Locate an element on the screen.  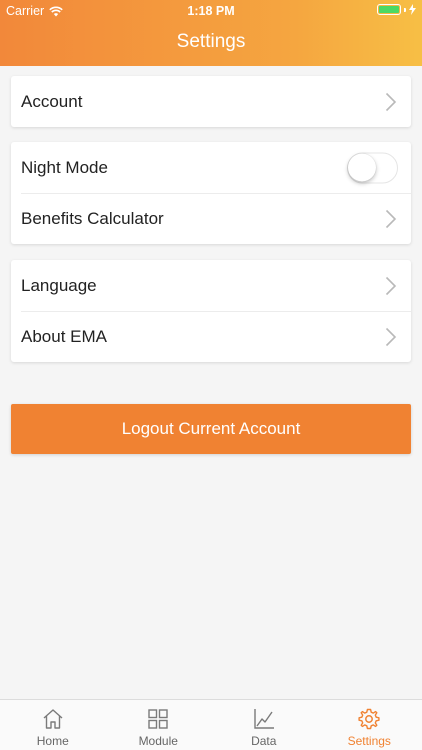
charging-icon is located at coordinates (412, 9).